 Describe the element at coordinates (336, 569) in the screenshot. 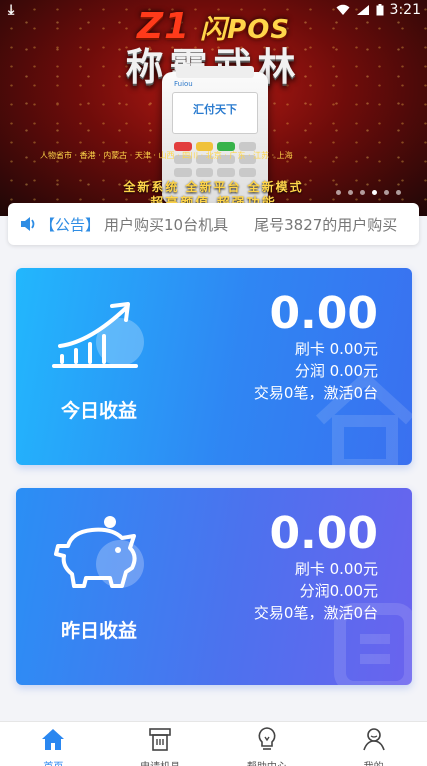

I see `yesterday-card-swipe: 刷卡 0.00元` at that location.